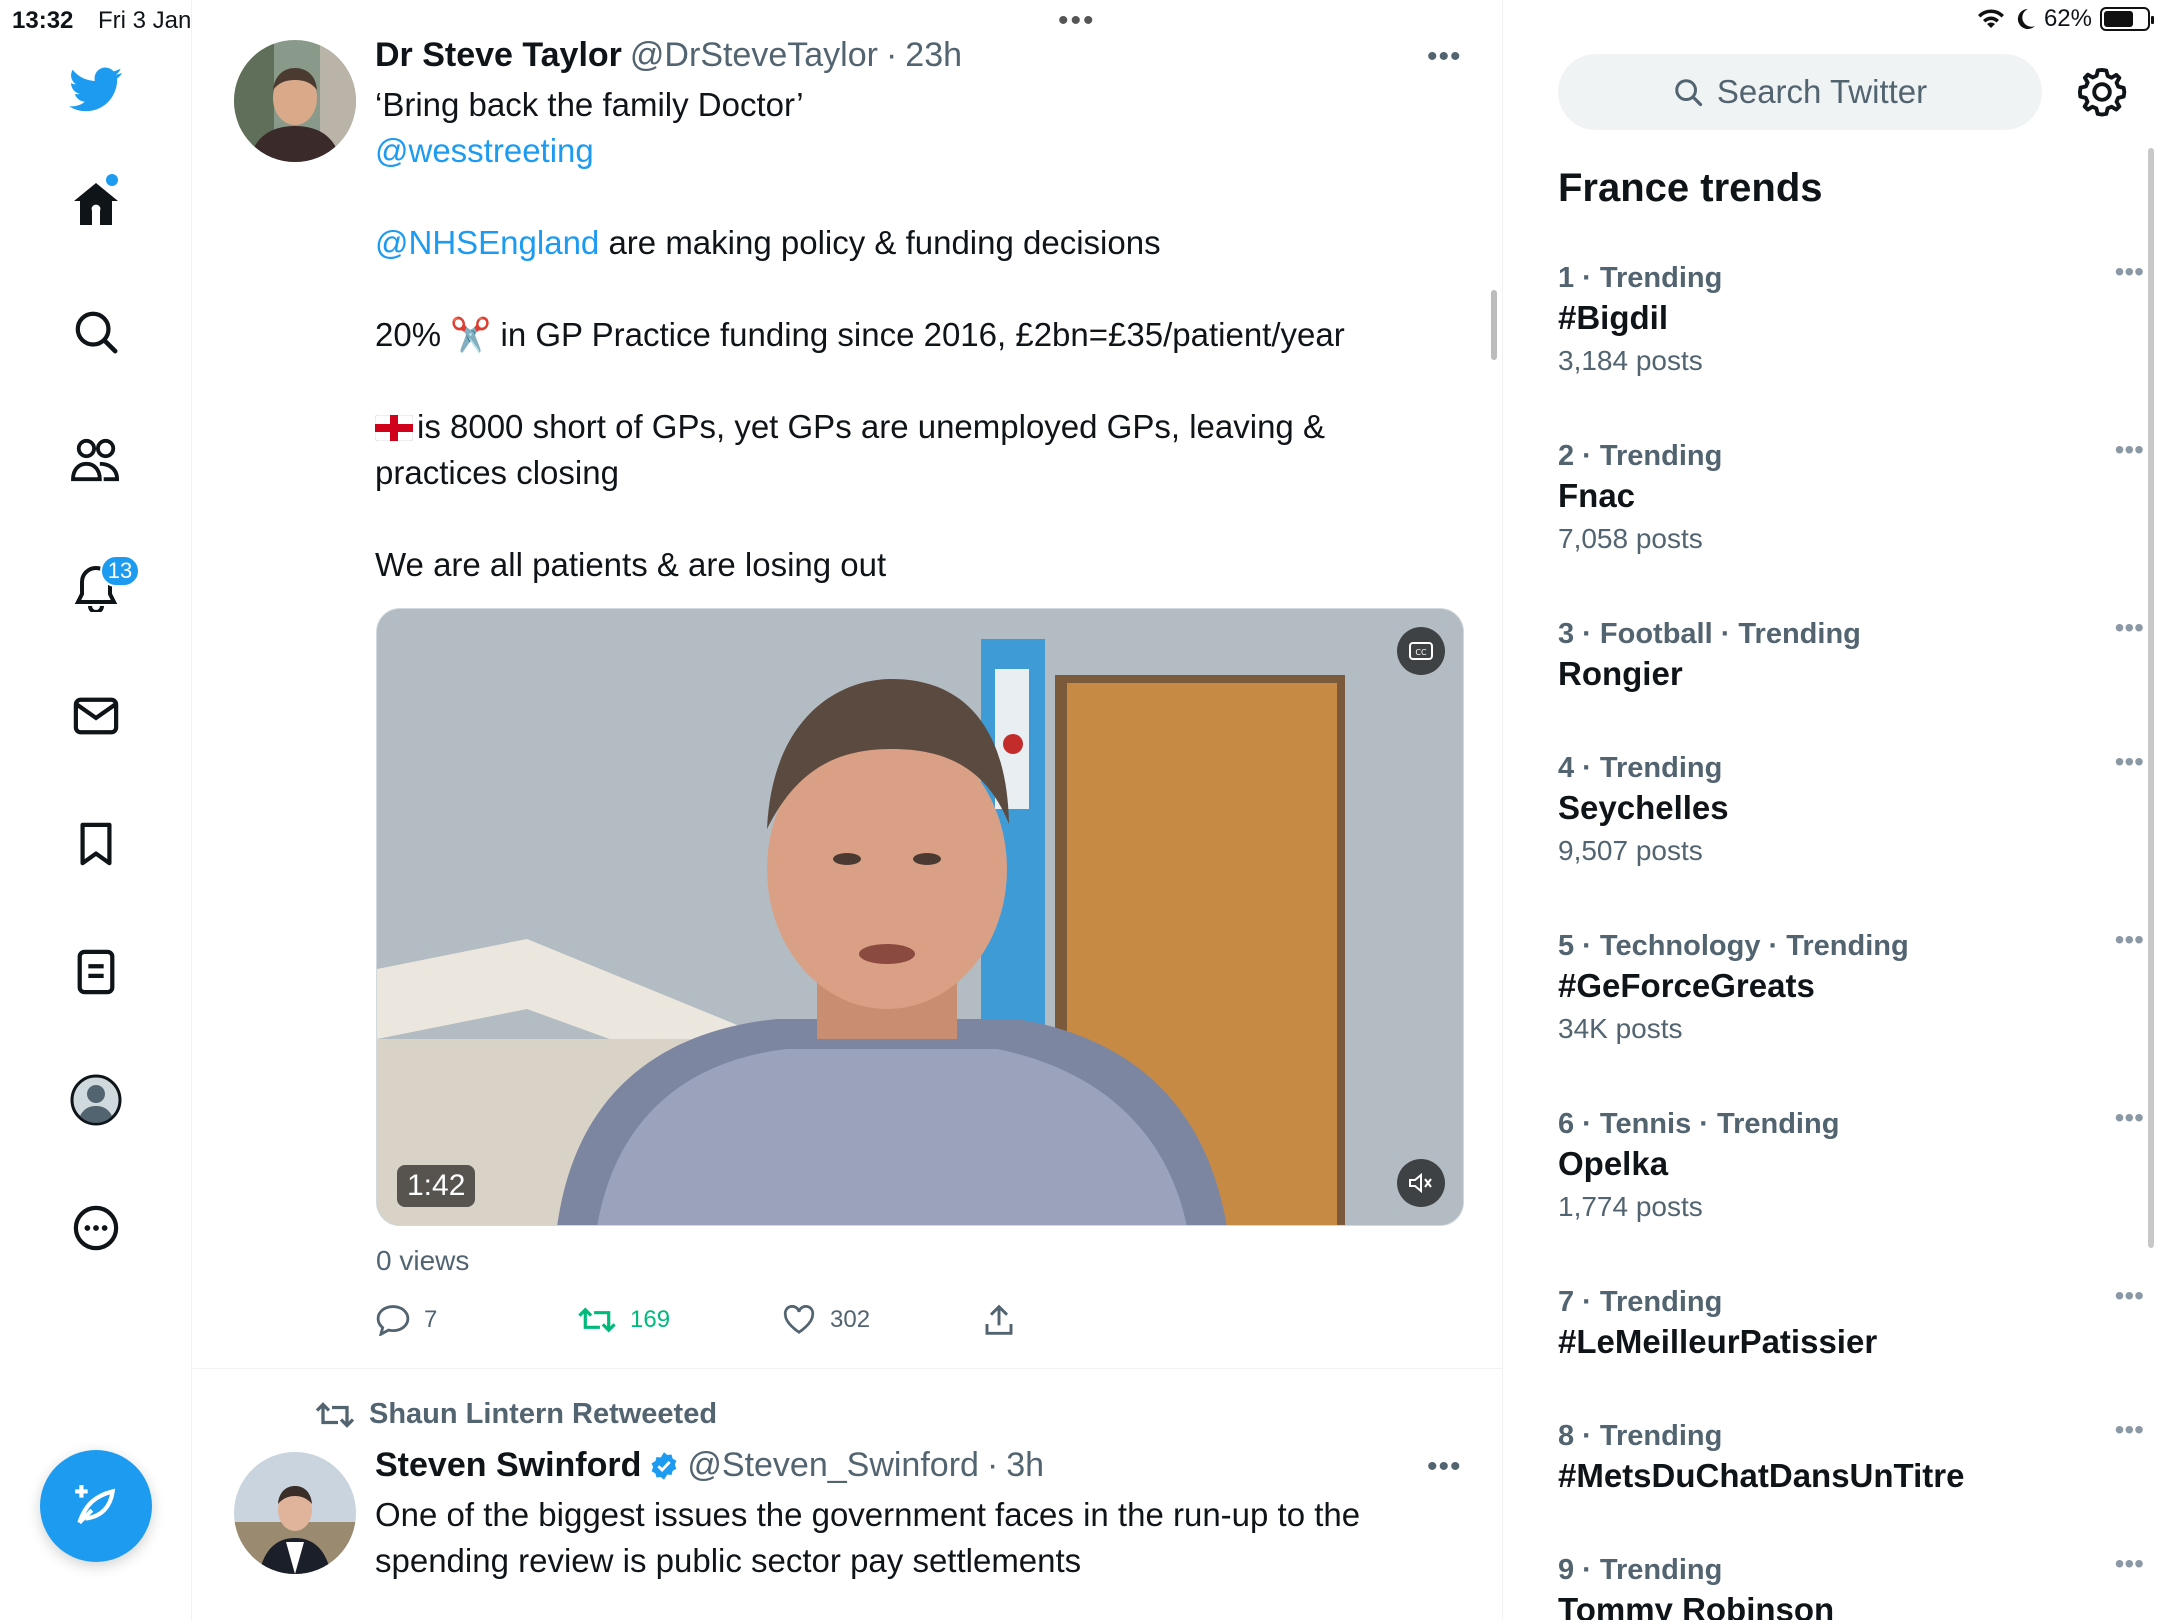 This screenshot has height=1620, width=2160. I want to click on tweet-actions: 7 169 302, so click(695, 1320).